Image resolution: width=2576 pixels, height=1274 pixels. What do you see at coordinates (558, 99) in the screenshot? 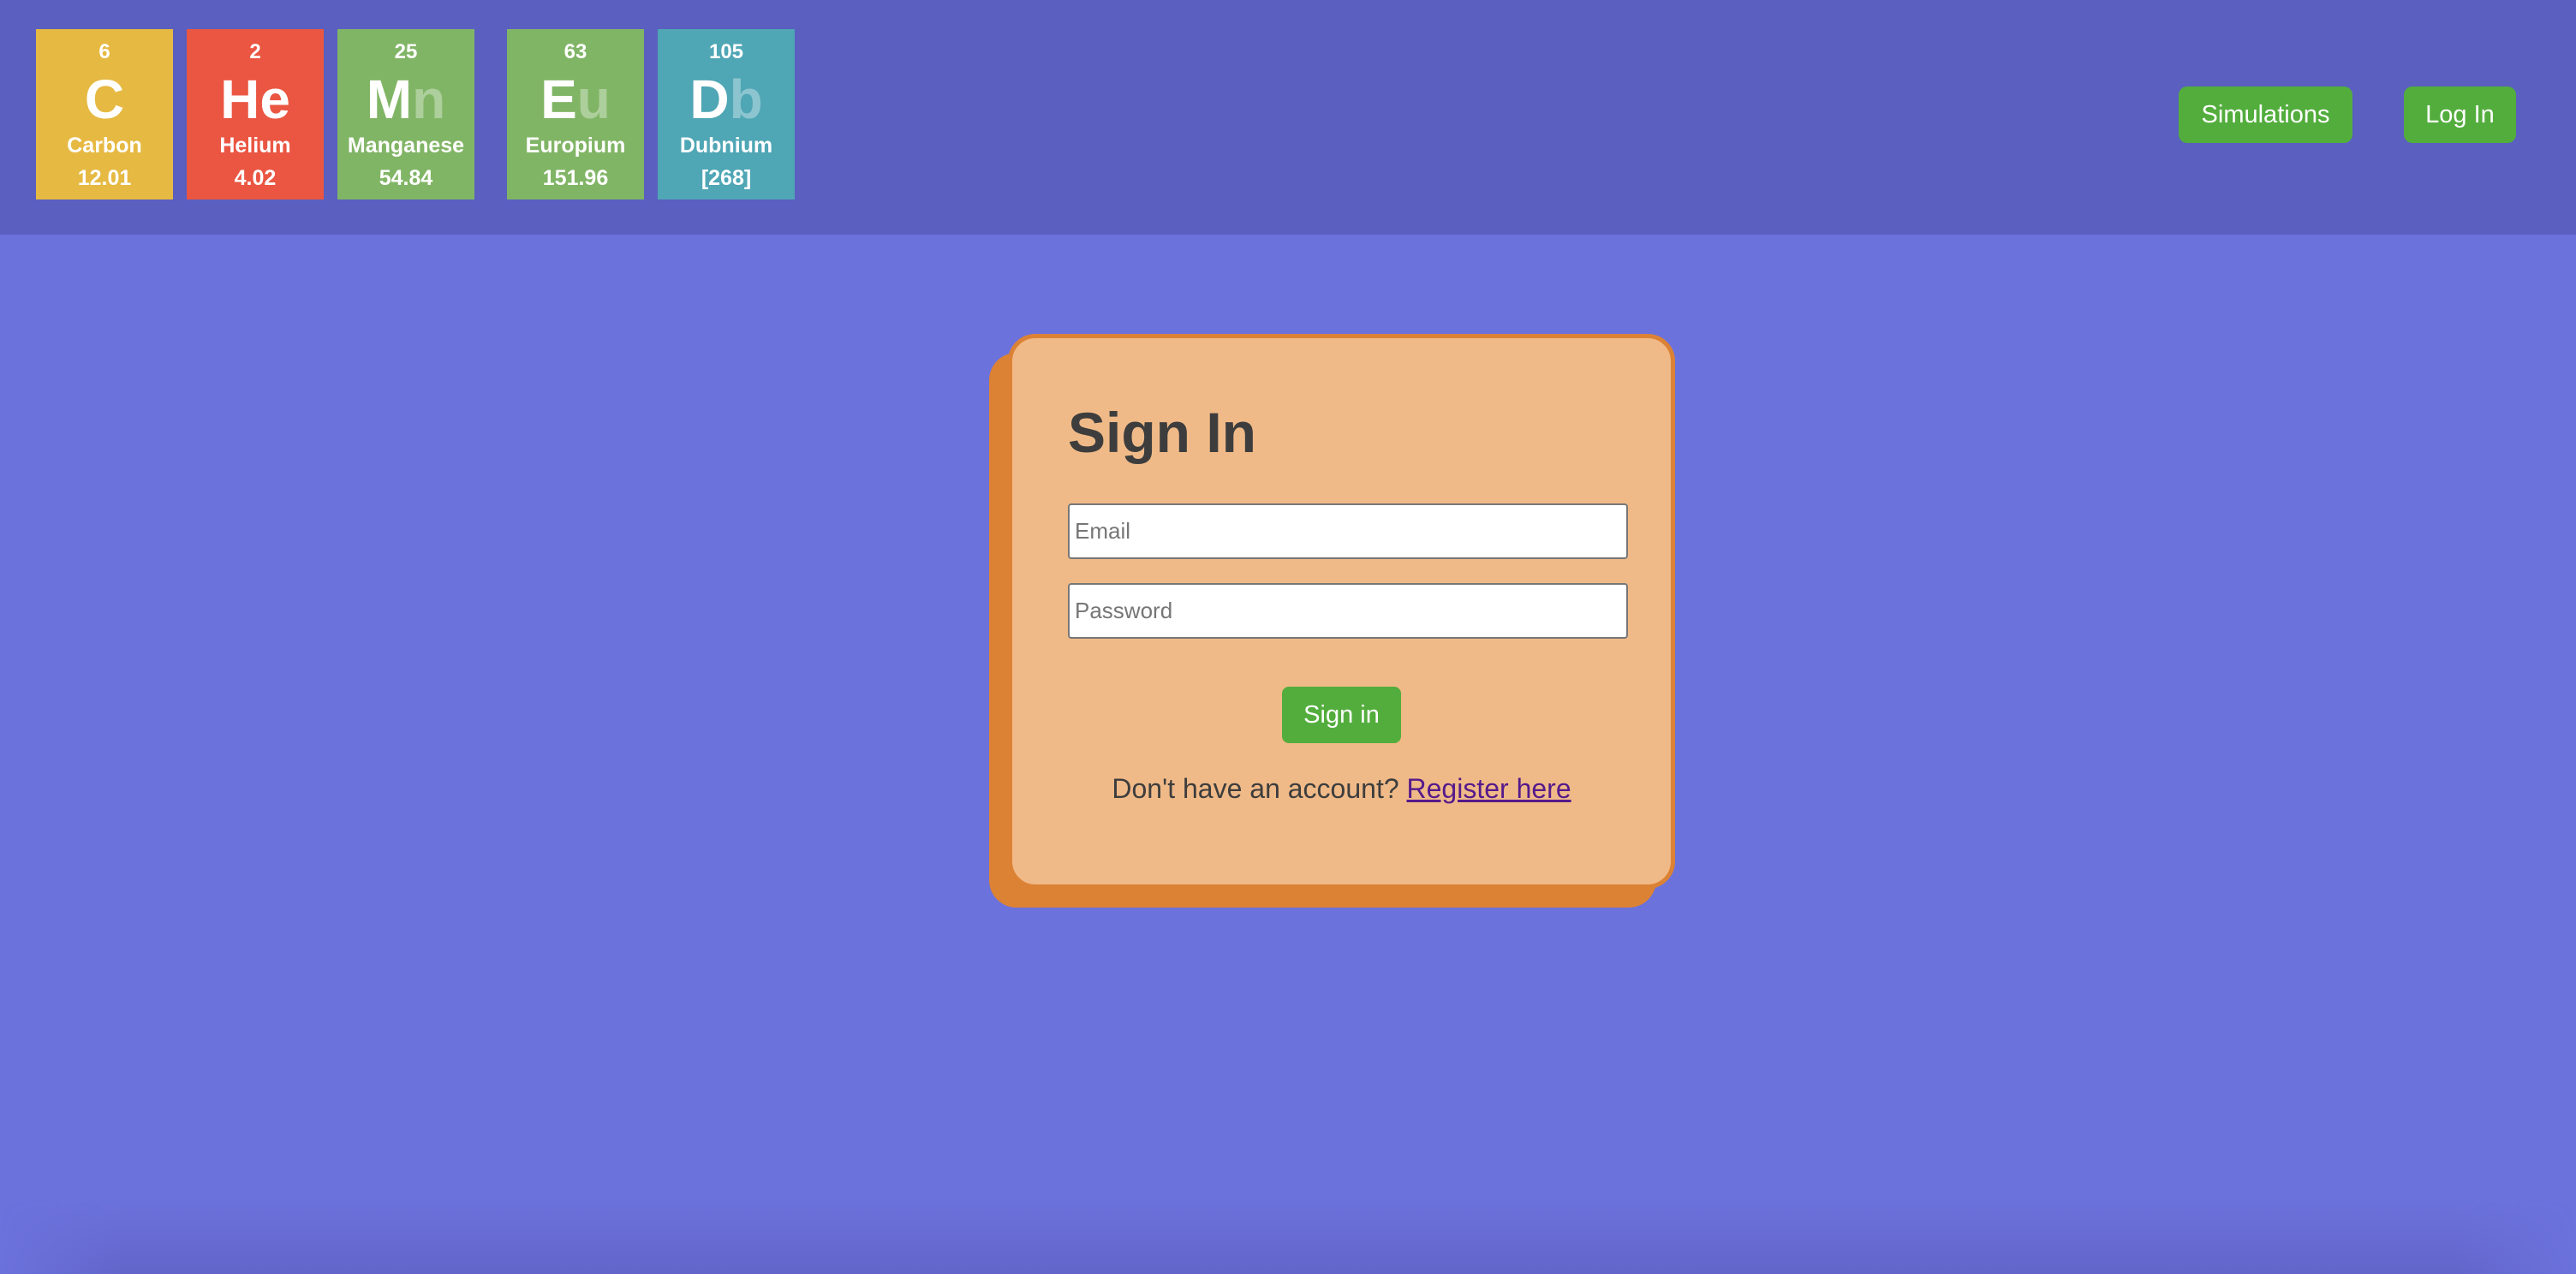
I see `symbol-main: E` at bounding box center [558, 99].